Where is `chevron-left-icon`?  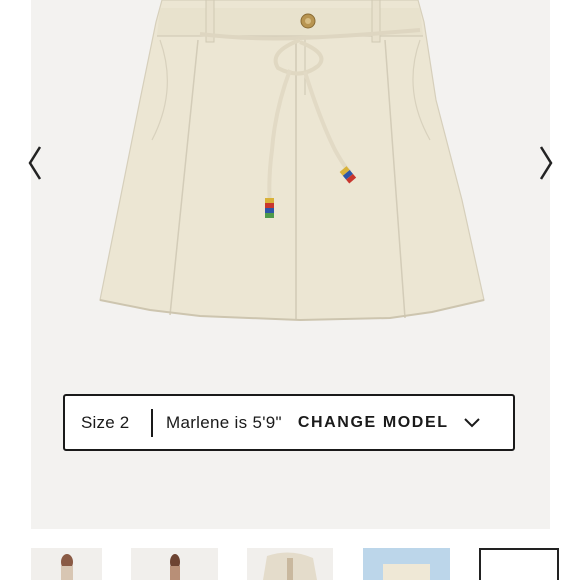
chevron-left-icon is located at coordinates (37, 163).